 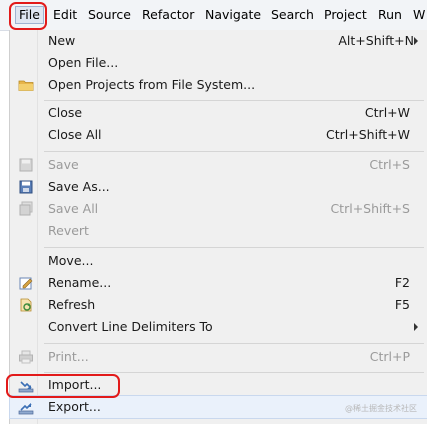 I want to click on menu-item-rename: Rename... F2, so click(x=218, y=283).